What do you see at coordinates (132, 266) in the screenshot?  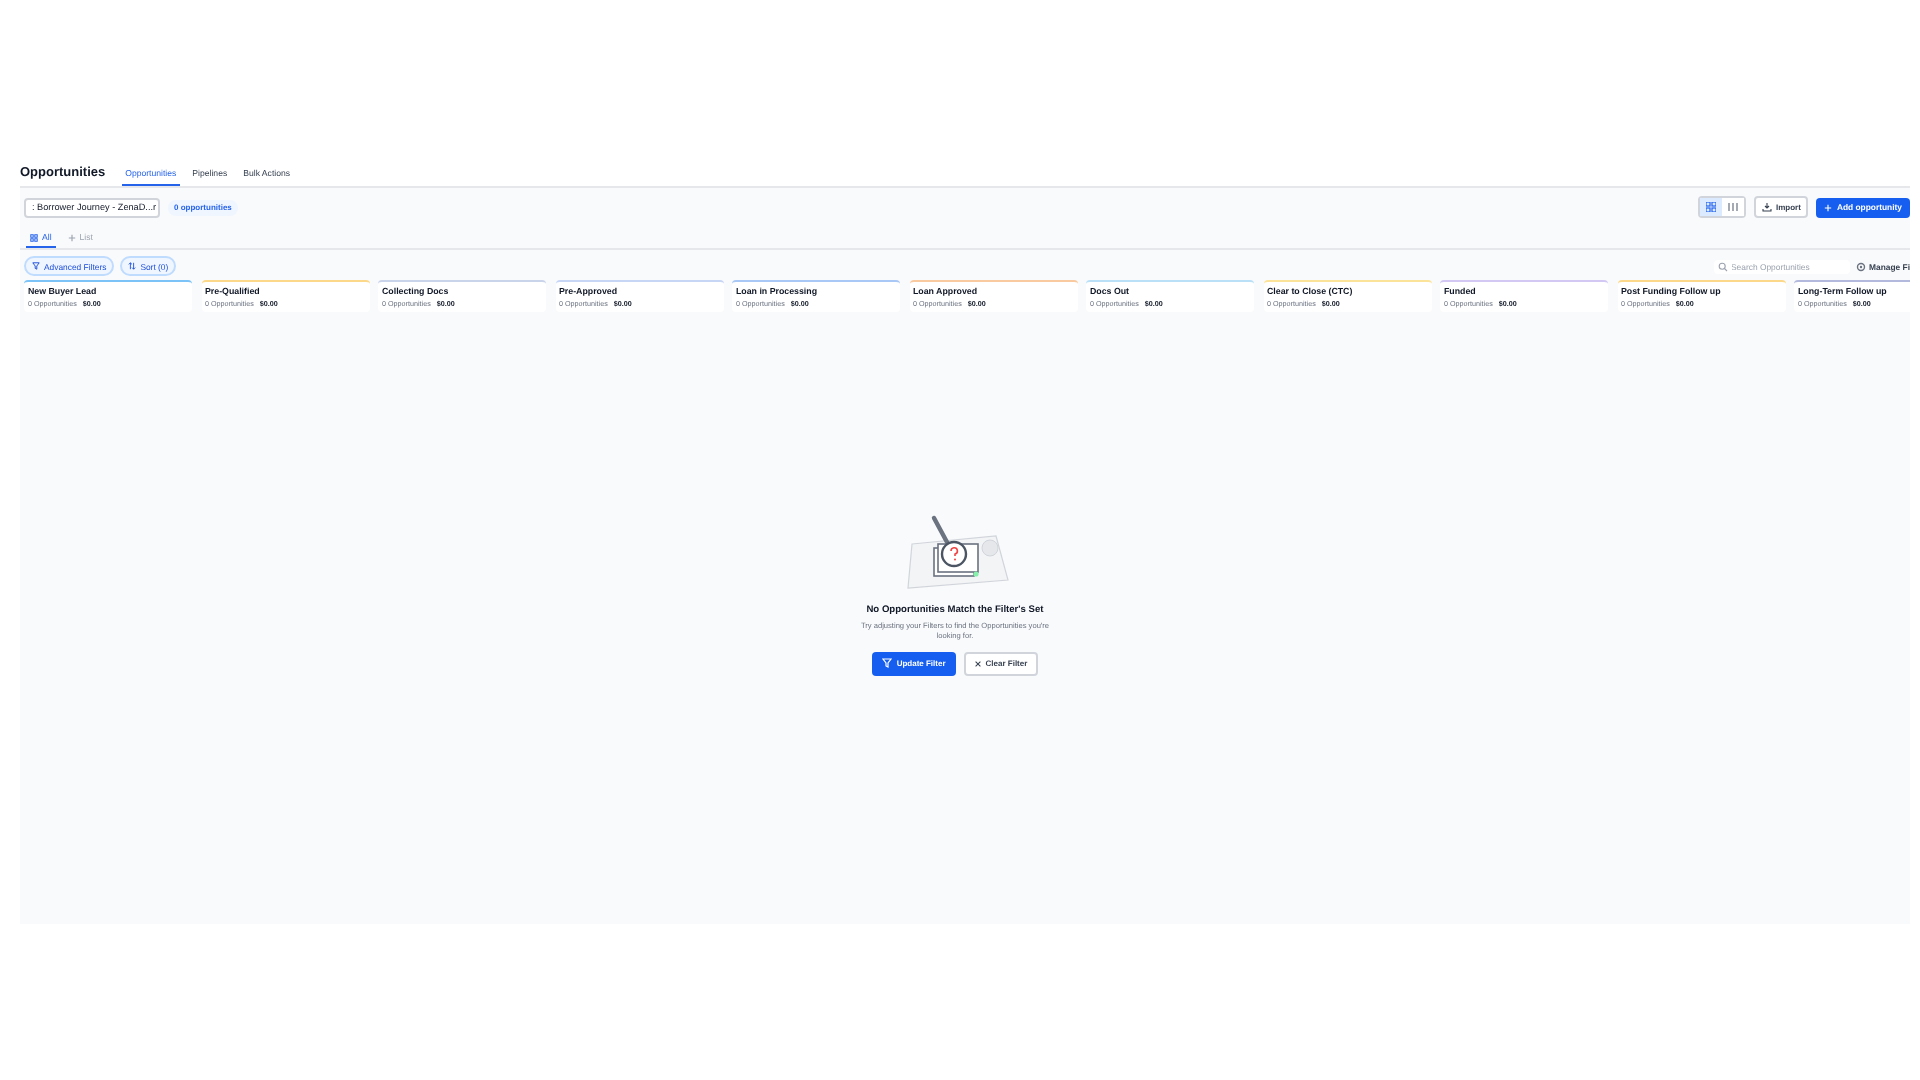 I see `sort-icon` at bounding box center [132, 266].